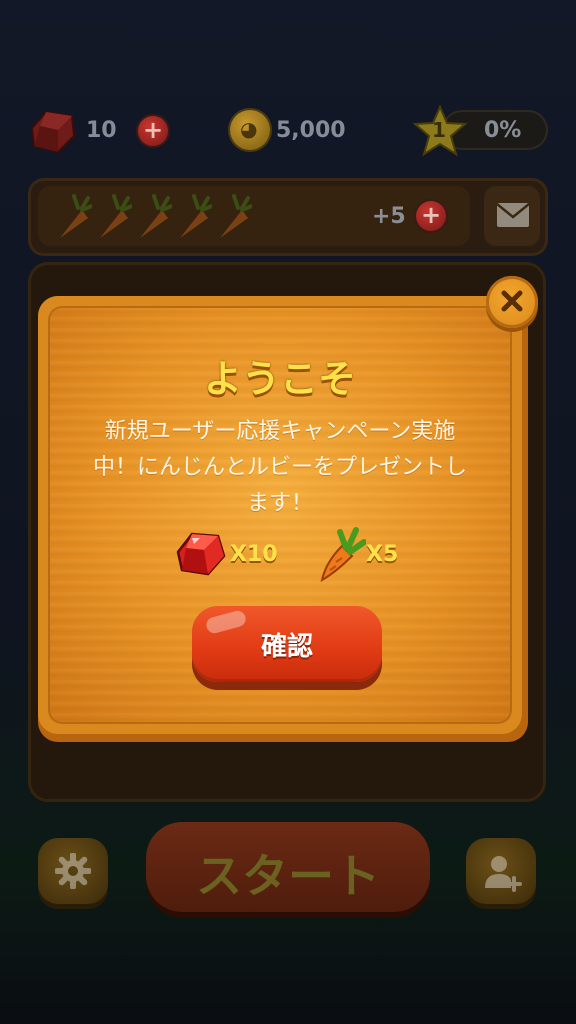 The height and width of the screenshot is (1024, 576). I want to click on start-button-label: スタート, so click(288, 876).